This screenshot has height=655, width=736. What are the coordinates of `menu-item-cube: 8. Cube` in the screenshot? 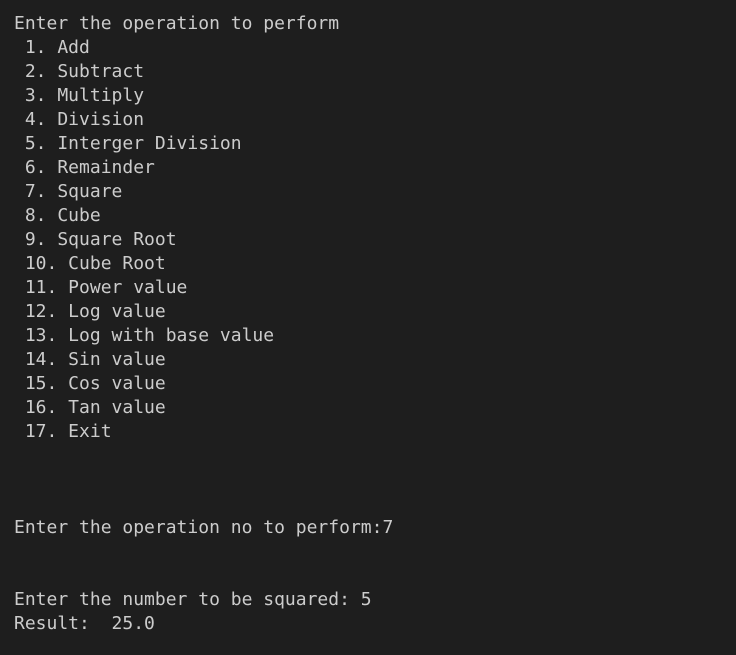 It's located at (57, 215).